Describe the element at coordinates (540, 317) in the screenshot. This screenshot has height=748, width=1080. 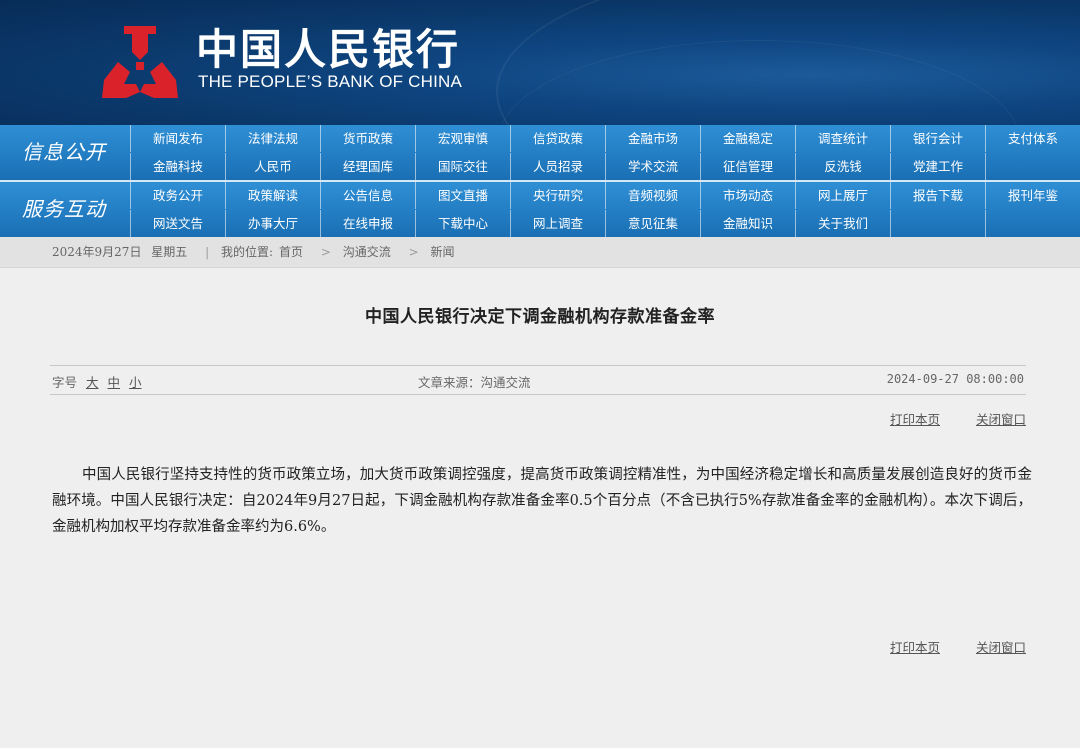
I see `article-title: 中国人民银行决定下调金融机构存款准备金率` at that location.